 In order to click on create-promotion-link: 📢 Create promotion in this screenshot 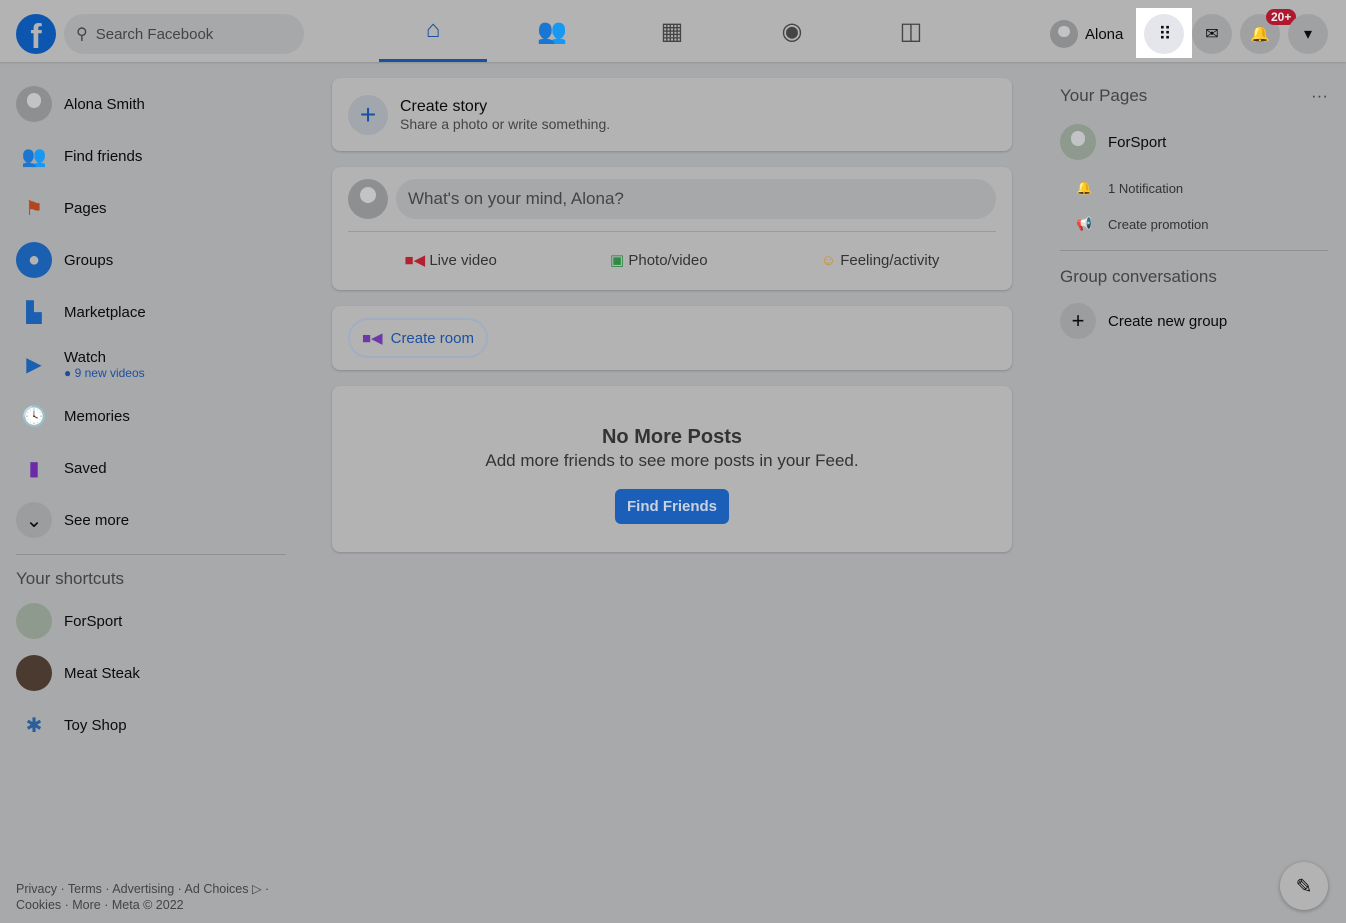, I will do `click(1194, 224)`.